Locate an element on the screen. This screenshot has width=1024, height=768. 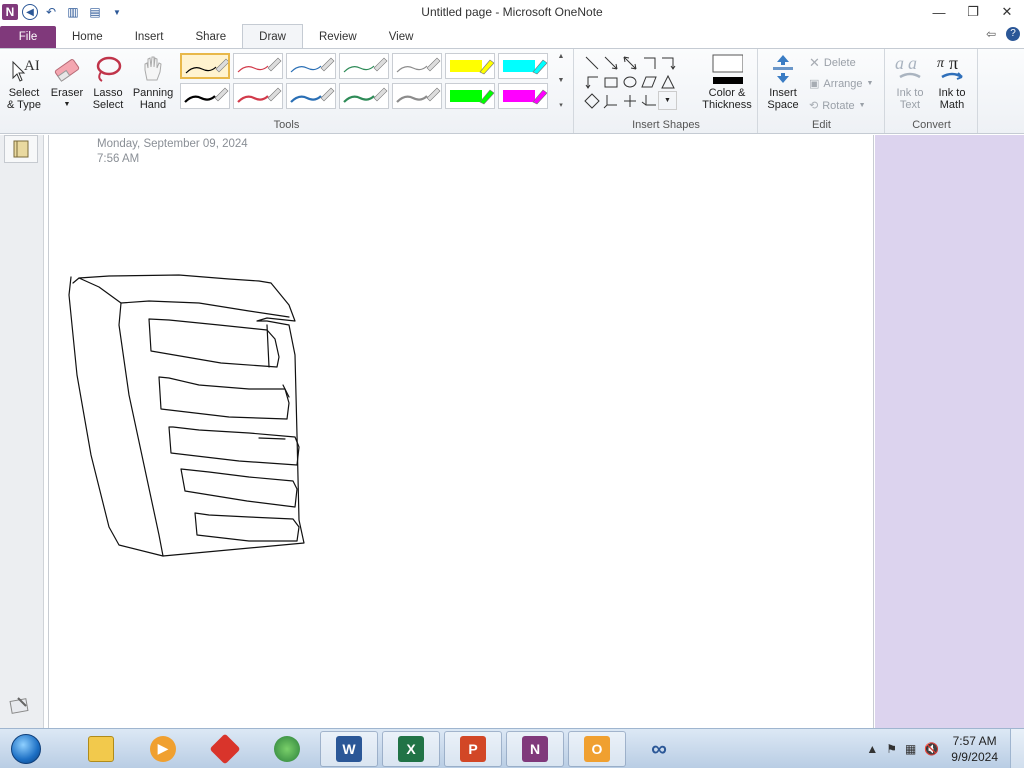
help-icon: ? is located at coordinates (1013, 34).